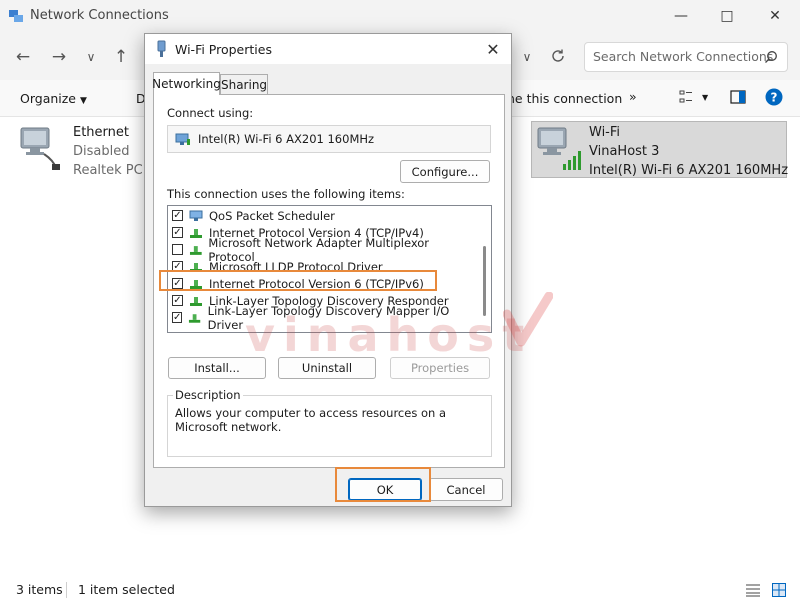 The height and width of the screenshot is (601, 800). Describe the element at coordinates (272, 215) in the screenshot. I see `list-item-label: QoS Packet Scheduler` at that location.